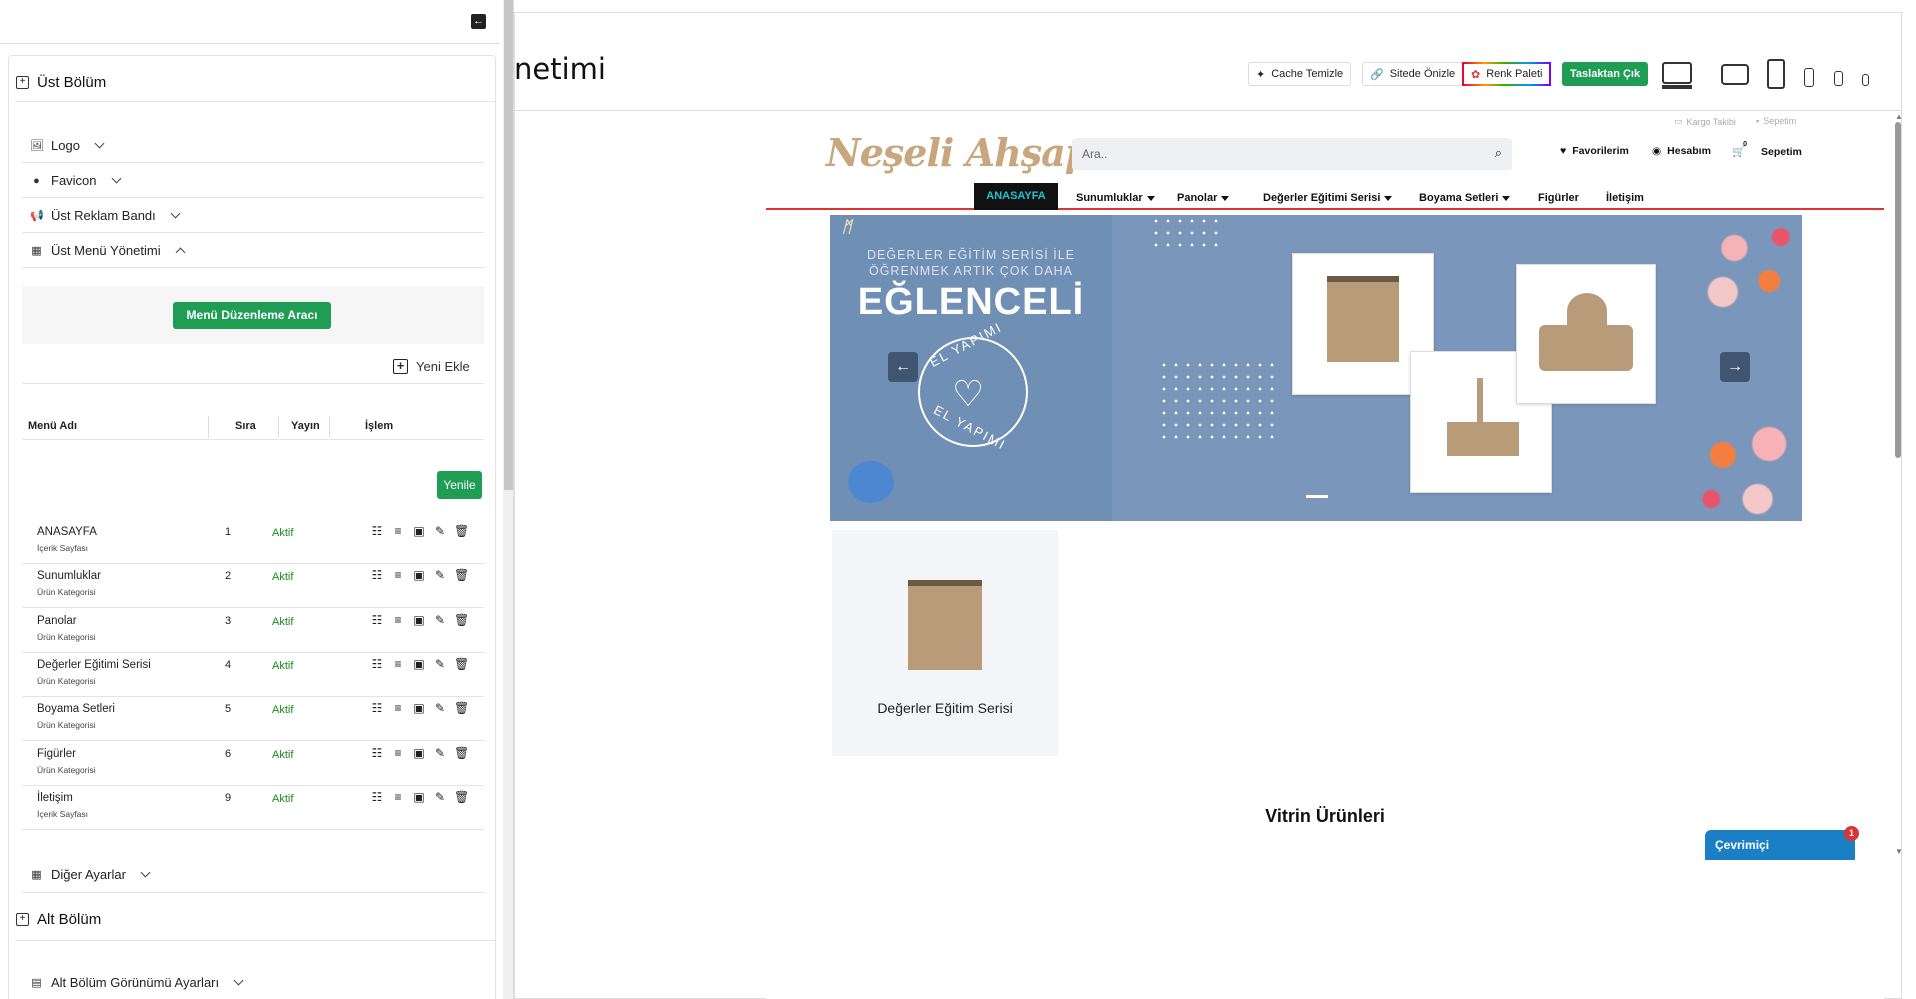 The height and width of the screenshot is (999, 1916). Describe the element at coordinates (67, 532) in the screenshot. I see `menu-row-name: ANASAYFA` at that location.